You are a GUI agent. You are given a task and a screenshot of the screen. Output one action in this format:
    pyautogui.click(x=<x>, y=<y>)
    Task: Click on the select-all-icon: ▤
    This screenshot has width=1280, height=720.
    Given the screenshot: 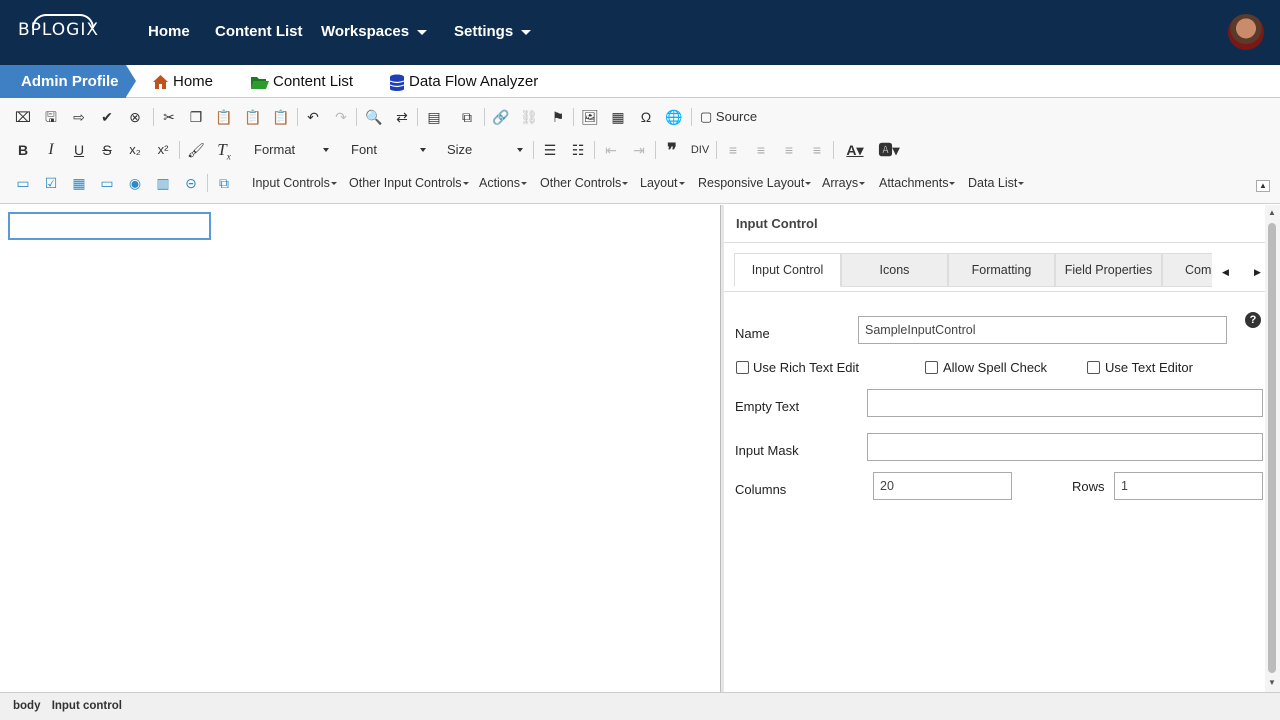 What is the action you would take?
    pyautogui.click(x=434, y=117)
    